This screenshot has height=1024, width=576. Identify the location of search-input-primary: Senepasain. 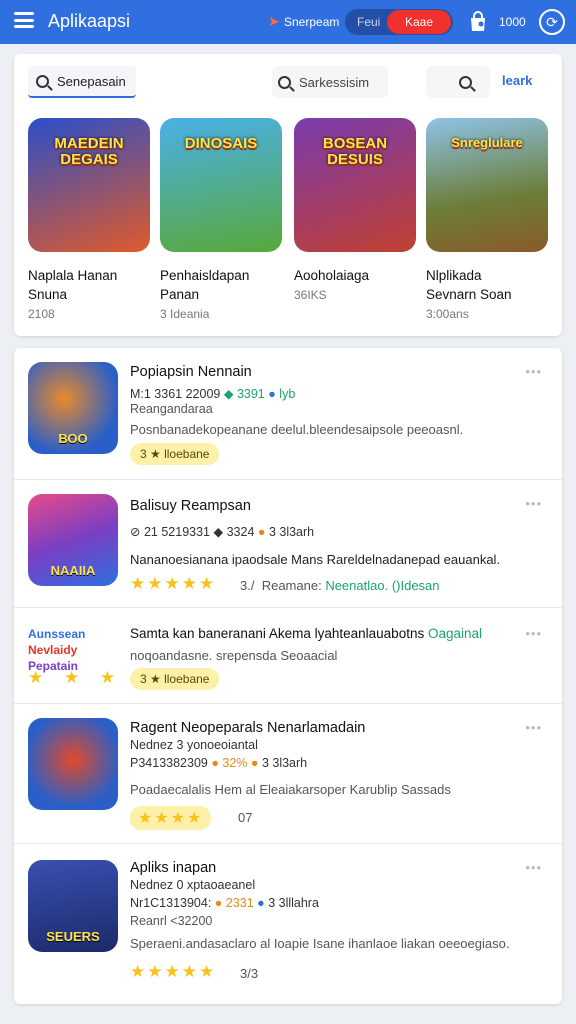
(82, 82).